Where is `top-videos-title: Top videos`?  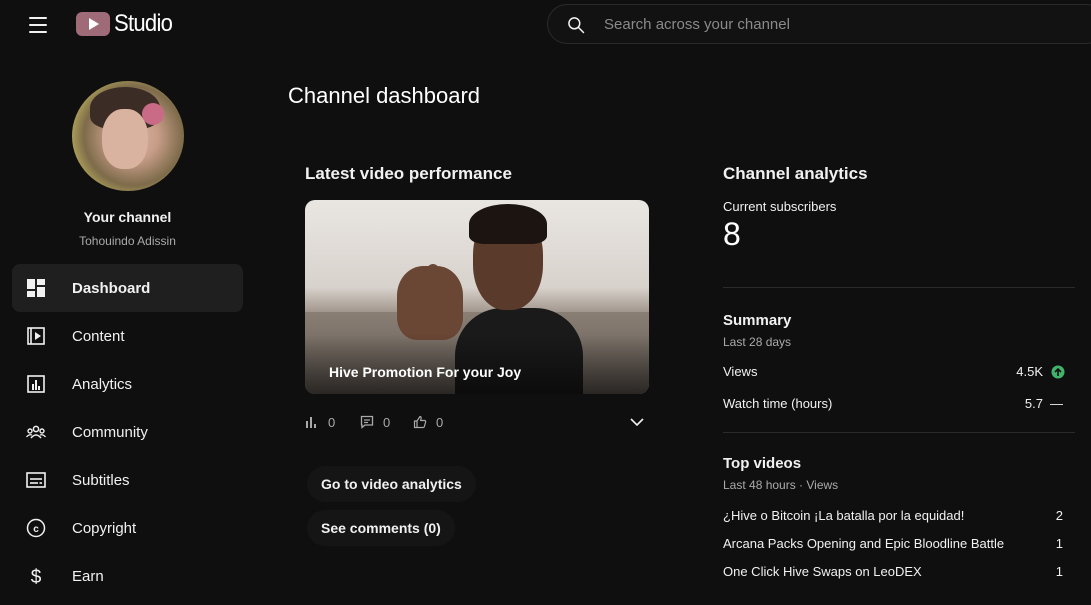
top-videos-title: Top videos is located at coordinates (762, 463).